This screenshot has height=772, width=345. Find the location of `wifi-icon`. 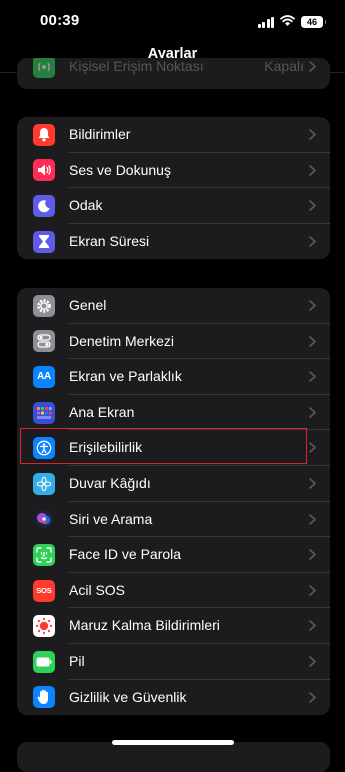

wifi-icon is located at coordinates (287, 22).